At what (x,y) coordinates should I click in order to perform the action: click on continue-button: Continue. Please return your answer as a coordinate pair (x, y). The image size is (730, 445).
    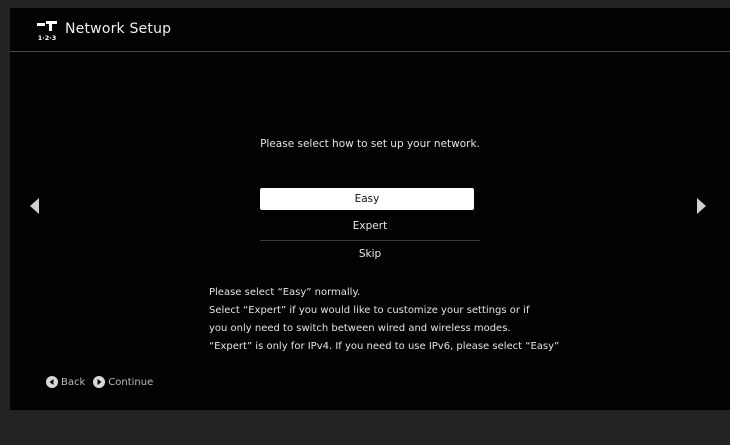
    Looking at the image, I should click on (123, 382).